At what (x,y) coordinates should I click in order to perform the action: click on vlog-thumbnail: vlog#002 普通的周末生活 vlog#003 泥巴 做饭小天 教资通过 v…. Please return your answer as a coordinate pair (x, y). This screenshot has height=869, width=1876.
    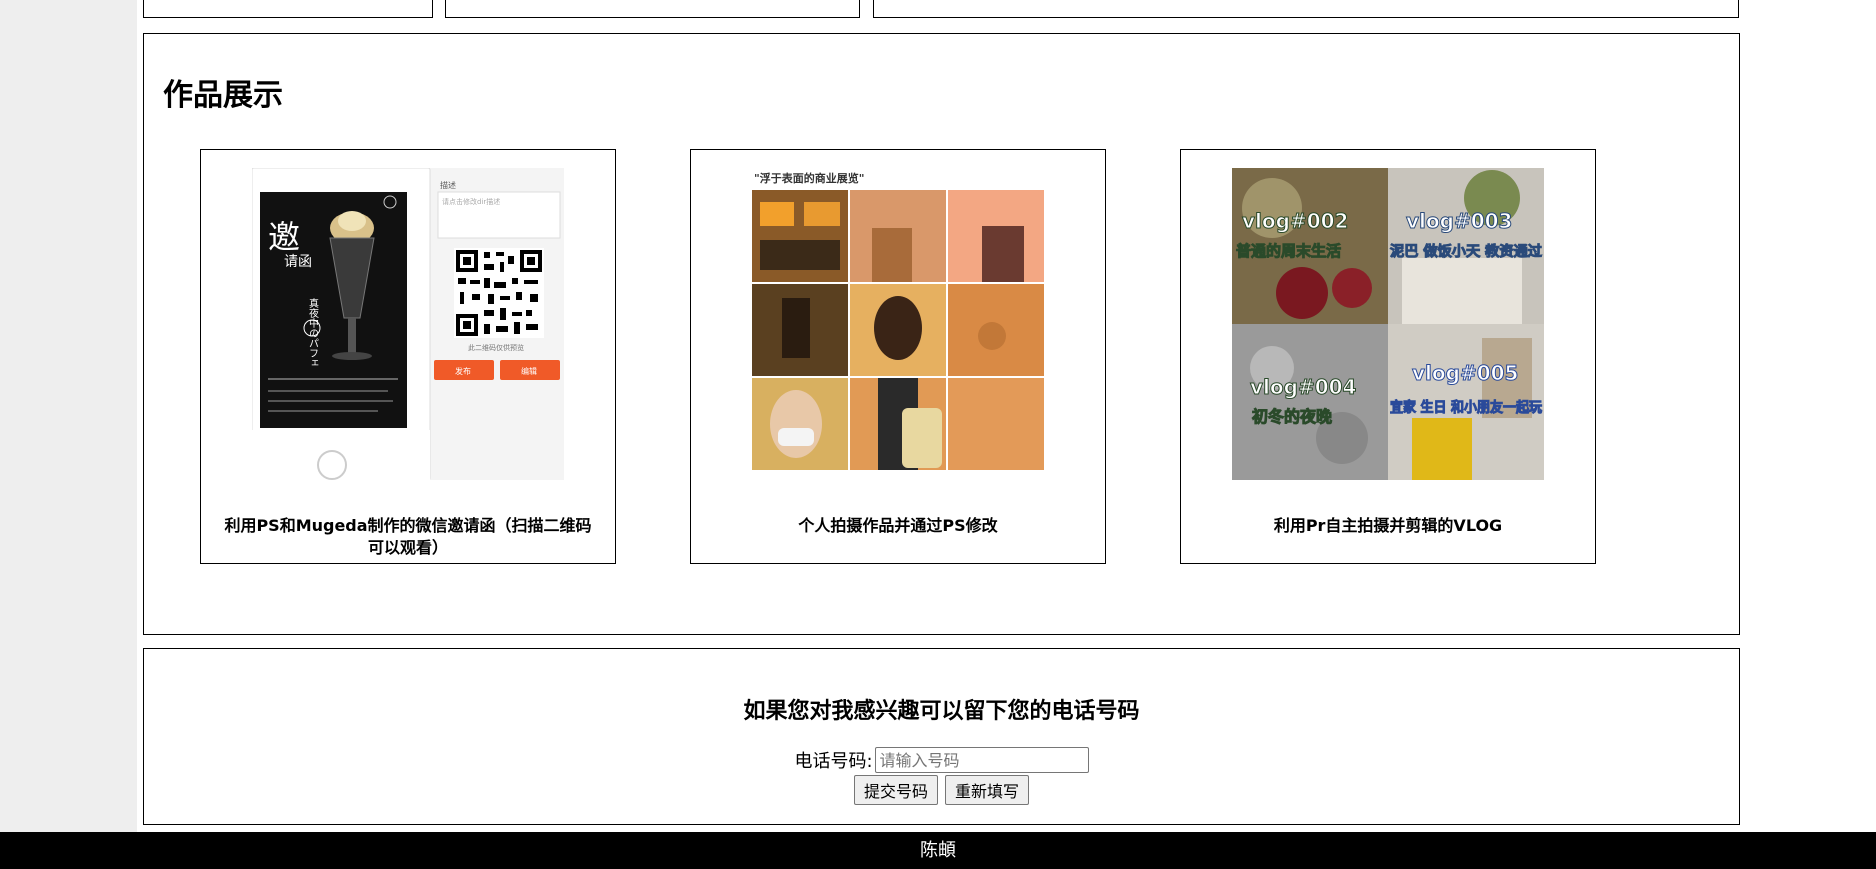
    Looking at the image, I should click on (1388, 324).